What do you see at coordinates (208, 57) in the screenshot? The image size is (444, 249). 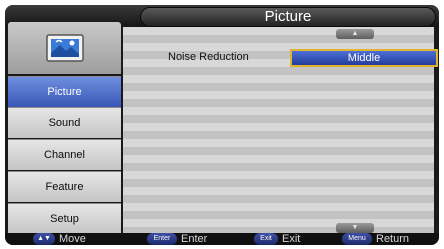 I see `setting-label: Noise Reduction` at bounding box center [208, 57].